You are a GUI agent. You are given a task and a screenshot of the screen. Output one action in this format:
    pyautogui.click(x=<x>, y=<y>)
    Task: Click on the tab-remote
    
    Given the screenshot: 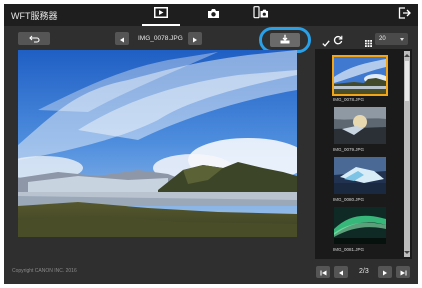 What is the action you would take?
    pyautogui.click(x=261, y=15)
    